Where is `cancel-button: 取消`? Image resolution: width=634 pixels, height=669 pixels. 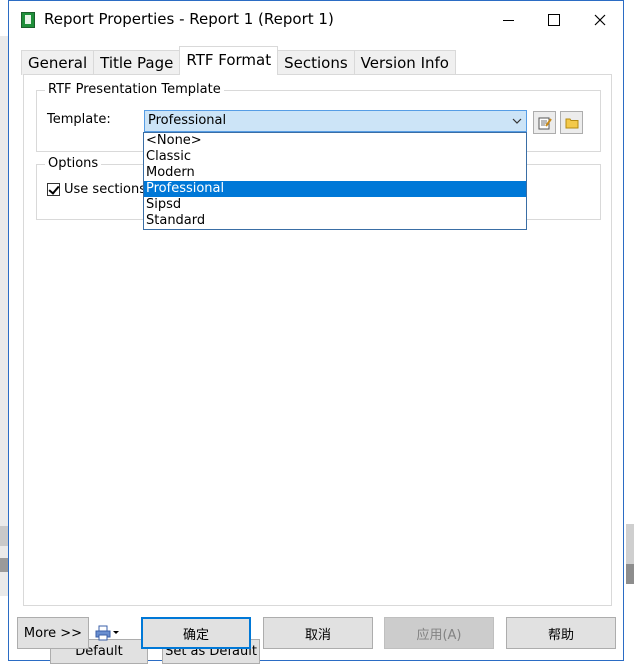
cancel-button: 取消 is located at coordinates (318, 633).